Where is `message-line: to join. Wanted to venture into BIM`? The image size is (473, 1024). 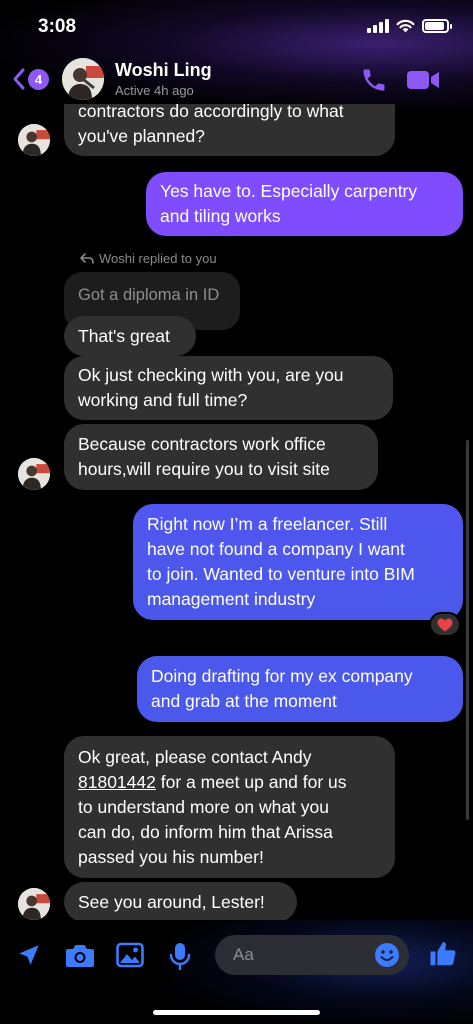
message-line: to join. Wanted to venture into BIM is located at coordinates (281, 574).